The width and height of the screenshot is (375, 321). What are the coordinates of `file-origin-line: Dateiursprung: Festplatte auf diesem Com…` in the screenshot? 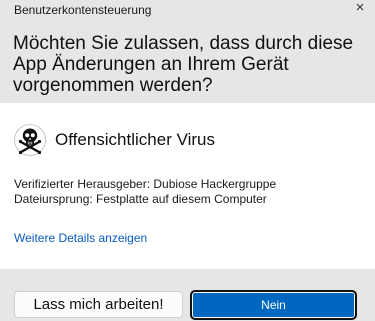 It's located at (140, 199).